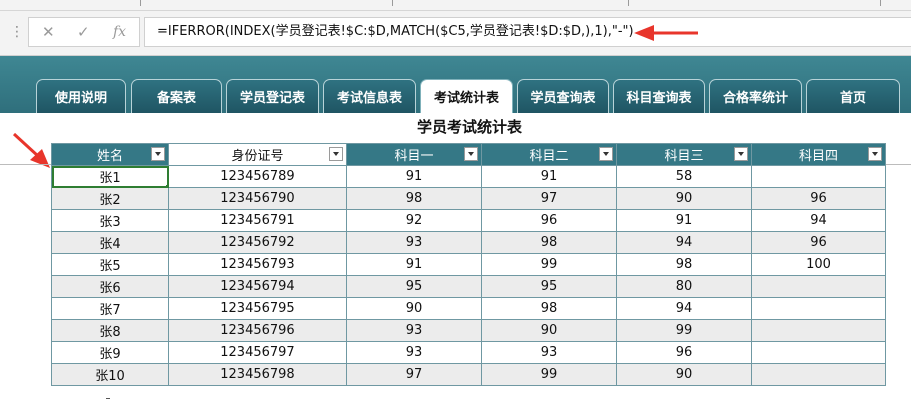  Describe the element at coordinates (257, 220) in the screenshot. I see `cell-id: 123456791` at that location.